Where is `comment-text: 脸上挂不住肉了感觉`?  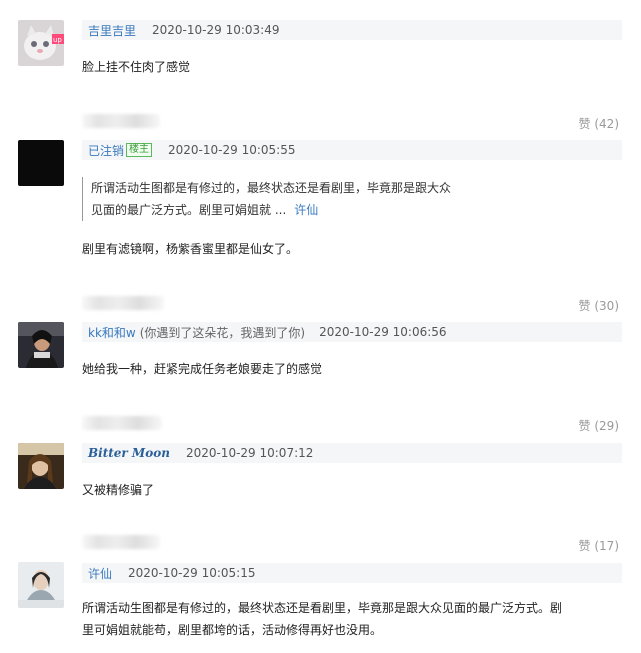
comment-text: 脸上挂不住肉了感觉 is located at coordinates (136, 67).